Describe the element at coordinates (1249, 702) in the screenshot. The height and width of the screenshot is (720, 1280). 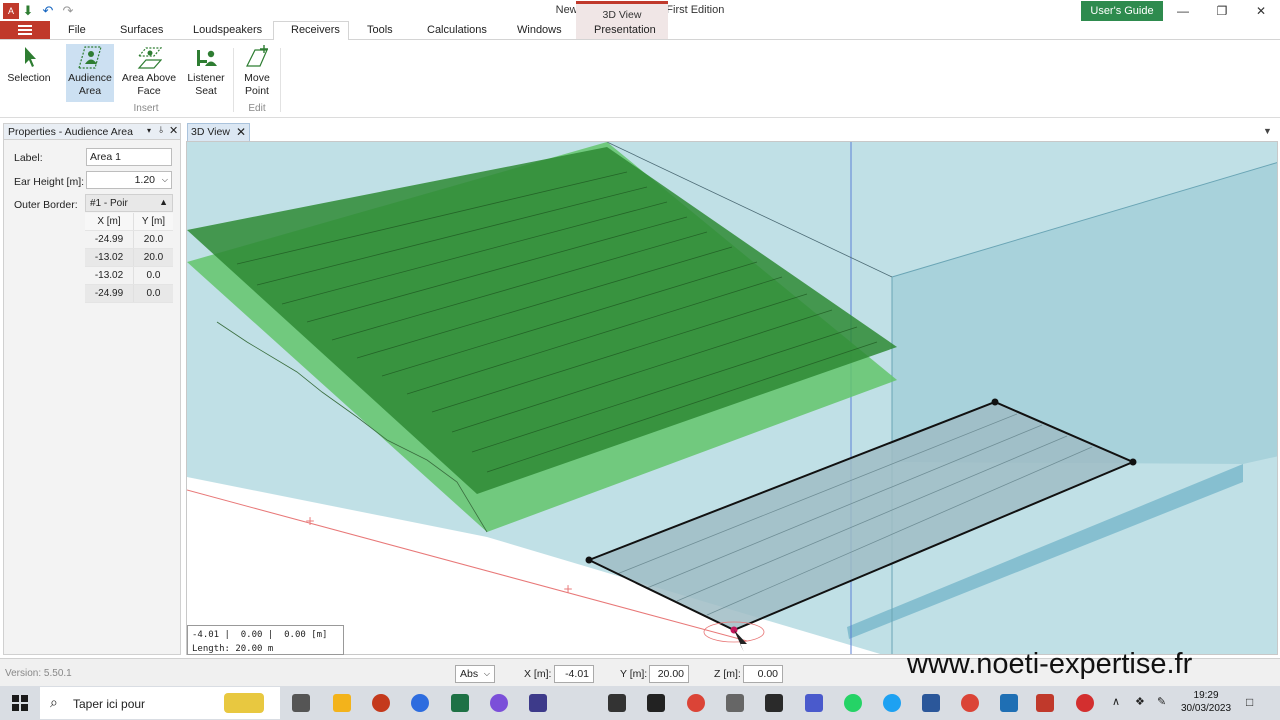
I see `notification-icon: □` at that location.